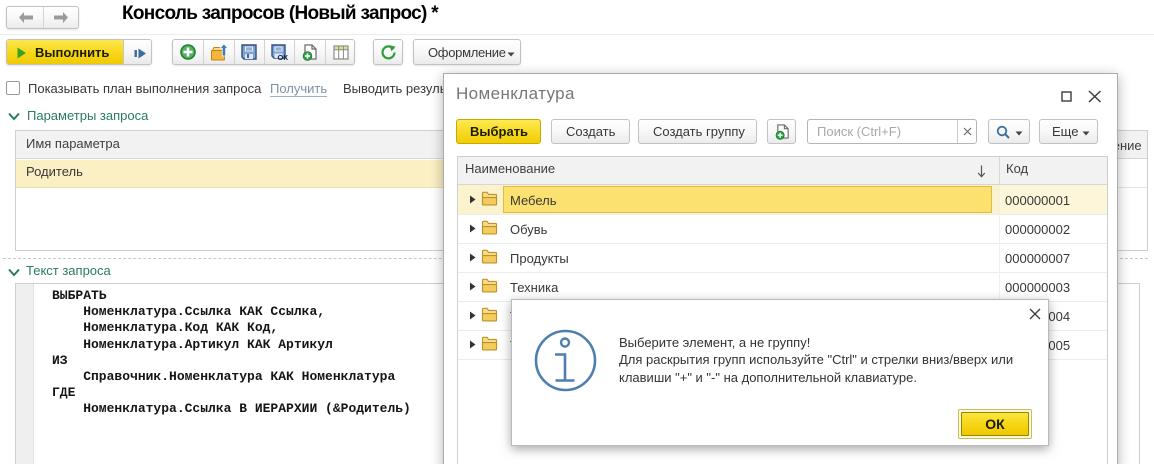 This screenshot has width=1154, height=464. I want to click on svg-text: ОК, so click(283, 57).